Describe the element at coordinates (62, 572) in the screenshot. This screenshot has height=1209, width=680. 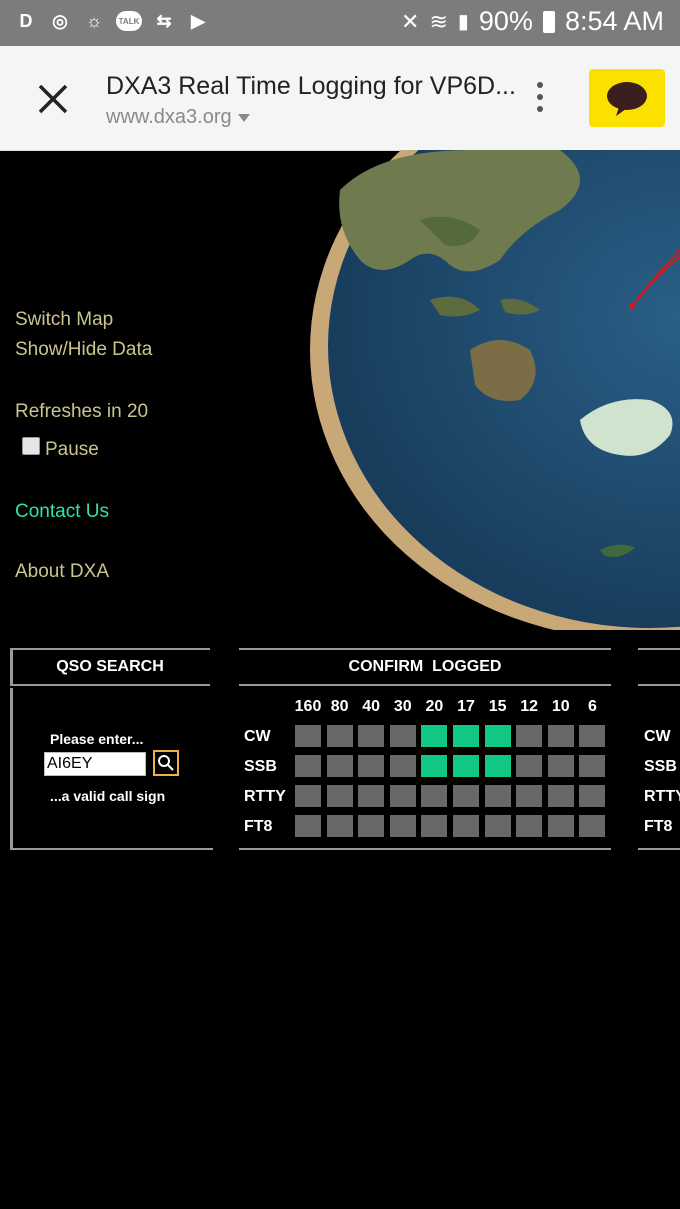
I see `about-dxa-link: About DXA` at that location.